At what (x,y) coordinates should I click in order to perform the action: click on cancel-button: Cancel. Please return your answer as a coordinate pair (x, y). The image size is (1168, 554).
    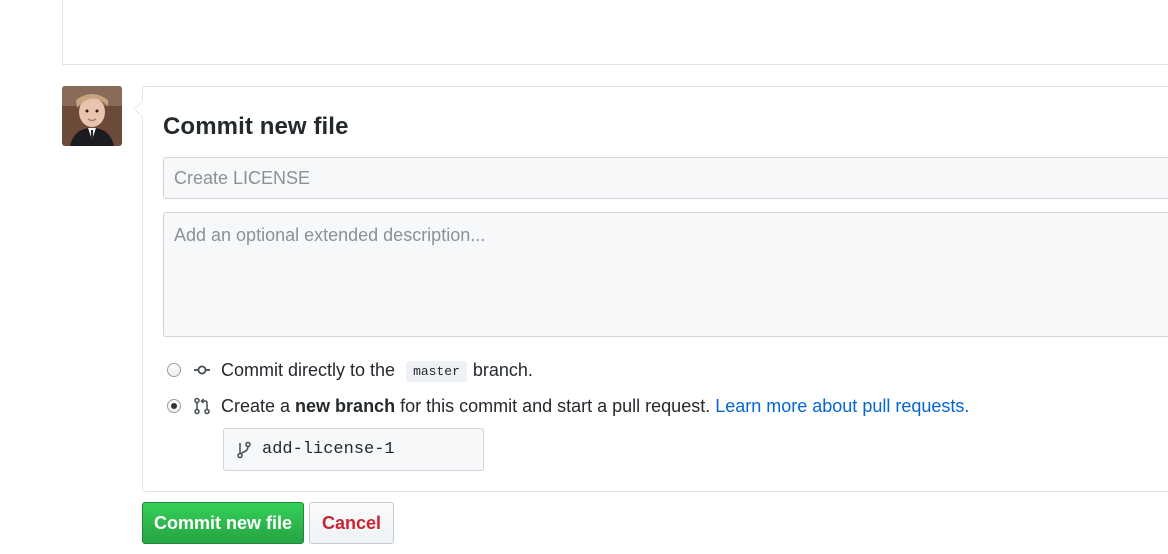
    Looking at the image, I should click on (351, 523).